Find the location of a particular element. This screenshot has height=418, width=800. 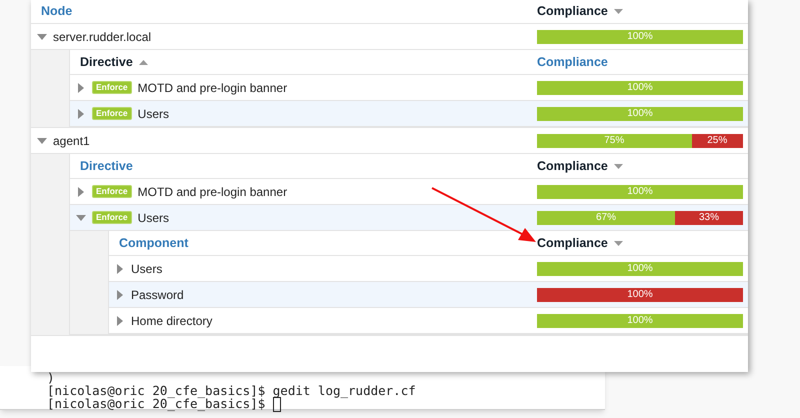

compliance-segment: 75% is located at coordinates (614, 141).